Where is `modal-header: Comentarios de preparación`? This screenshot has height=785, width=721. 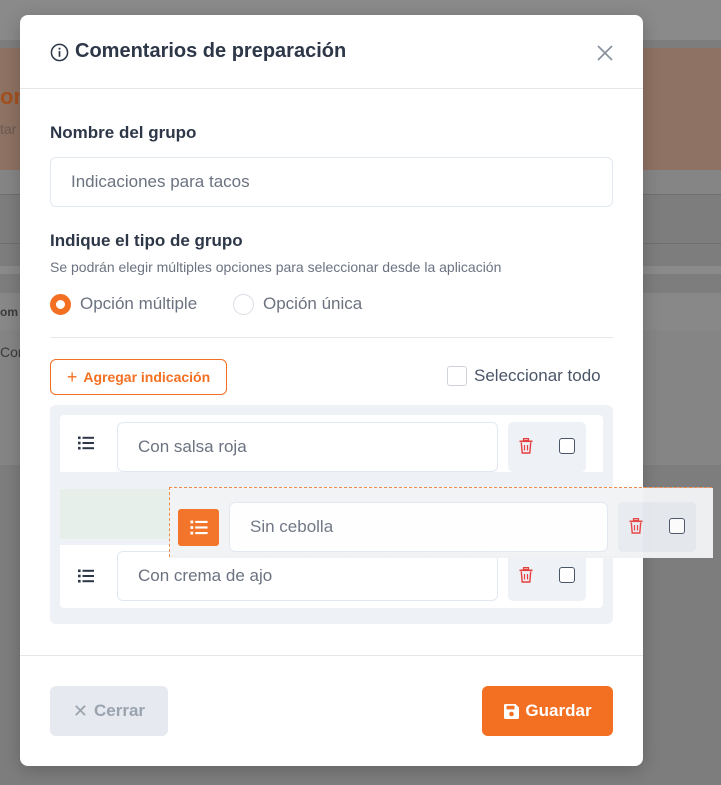 modal-header: Comentarios de preparación is located at coordinates (331, 52).